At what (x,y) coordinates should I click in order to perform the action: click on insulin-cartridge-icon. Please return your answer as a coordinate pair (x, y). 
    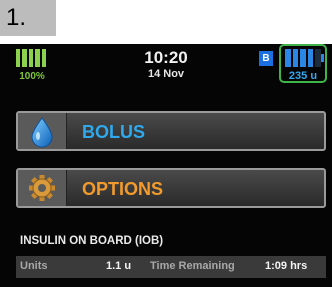
    Looking at the image, I should click on (303, 58).